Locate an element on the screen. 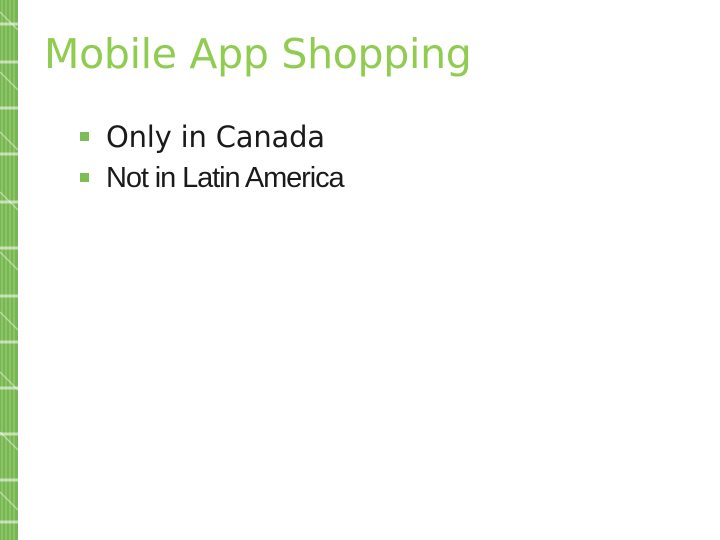 The image size is (720, 540). bullet-text: Not in Latin America is located at coordinates (225, 177).